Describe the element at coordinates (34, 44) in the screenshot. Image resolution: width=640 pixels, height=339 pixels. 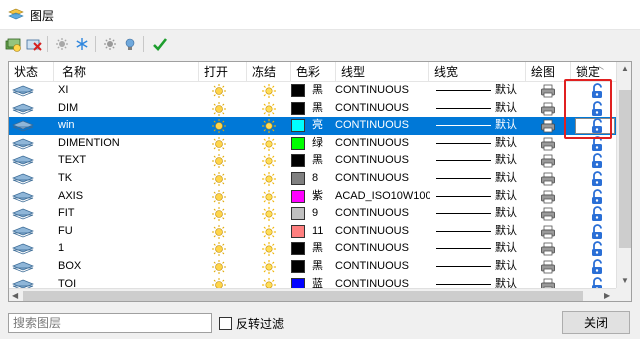
I see `delete-layer-button` at that location.